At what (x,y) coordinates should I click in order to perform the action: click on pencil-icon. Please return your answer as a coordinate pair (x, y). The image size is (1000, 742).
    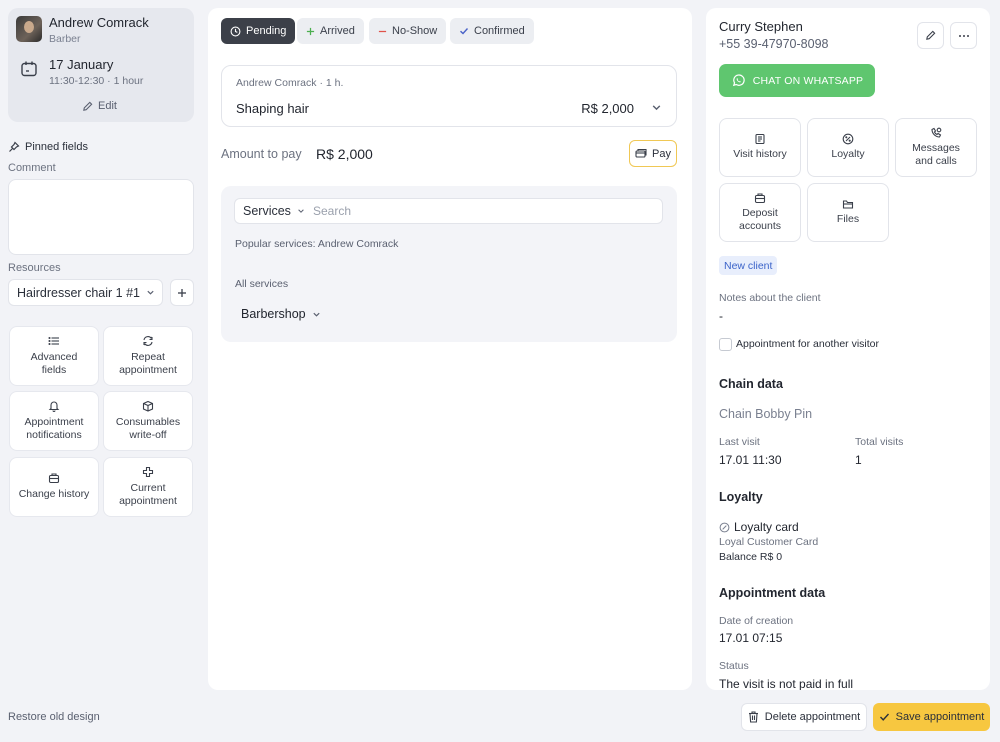
    Looking at the image, I should click on (931, 35).